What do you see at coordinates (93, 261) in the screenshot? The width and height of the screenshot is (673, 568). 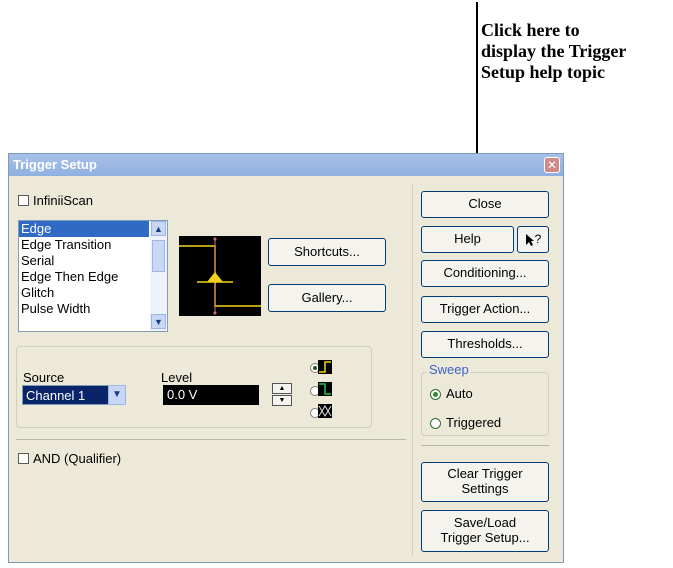 I see `list-item: Serial` at bounding box center [93, 261].